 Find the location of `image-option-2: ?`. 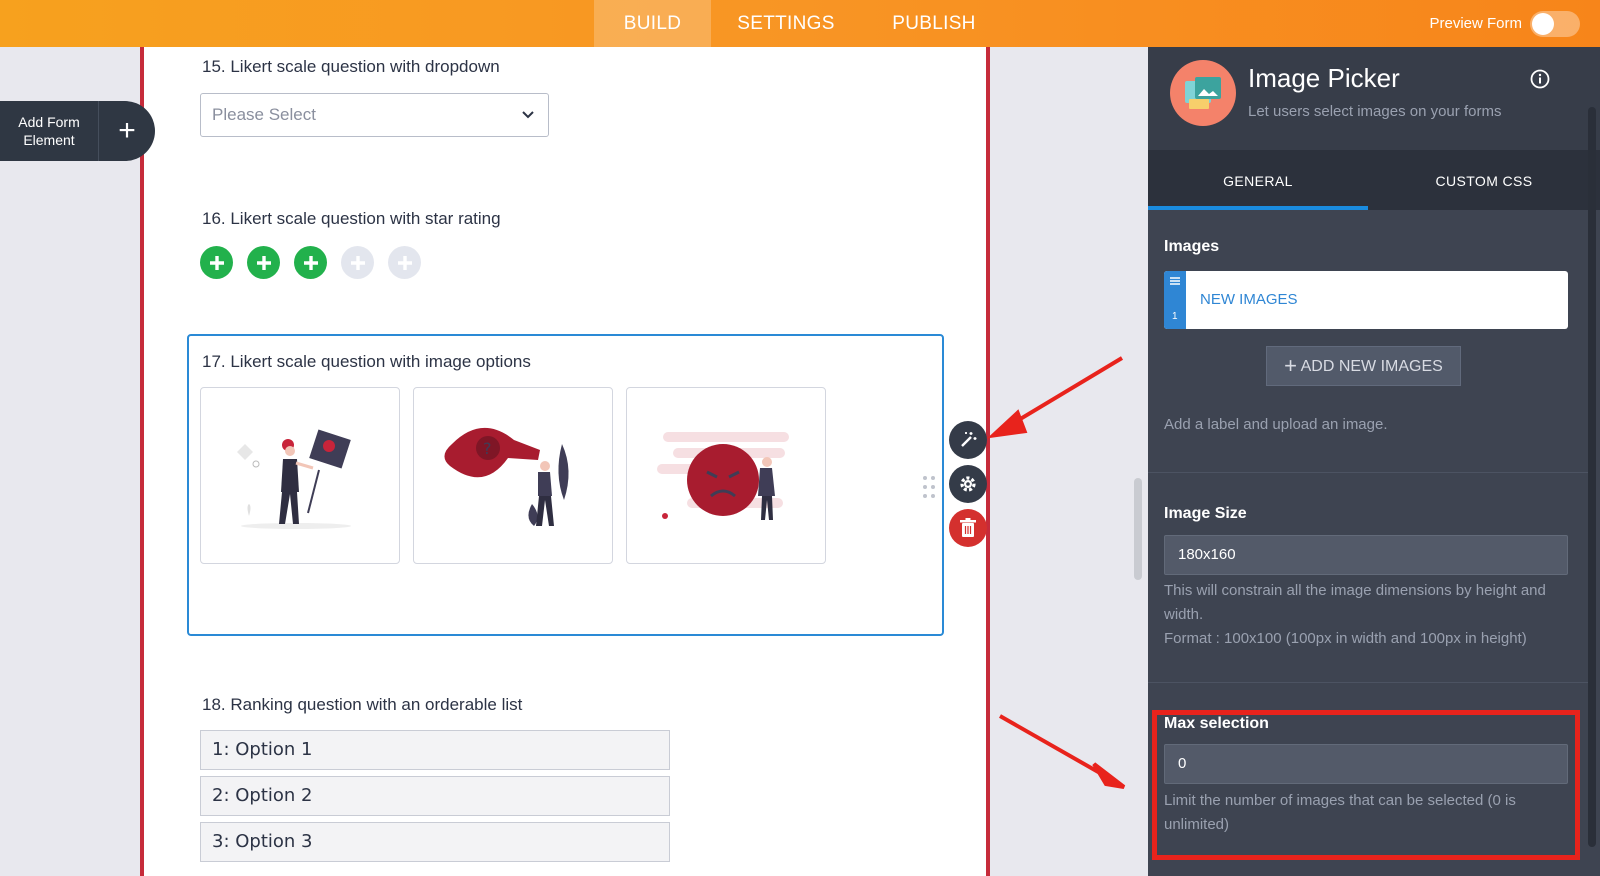

image-option-2: ? is located at coordinates (513, 475).